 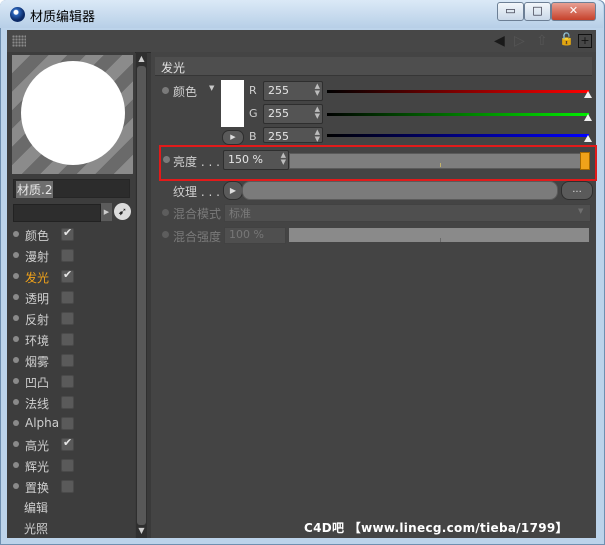 I want to click on minimize-button: ▭, so click(x=510, y=11).